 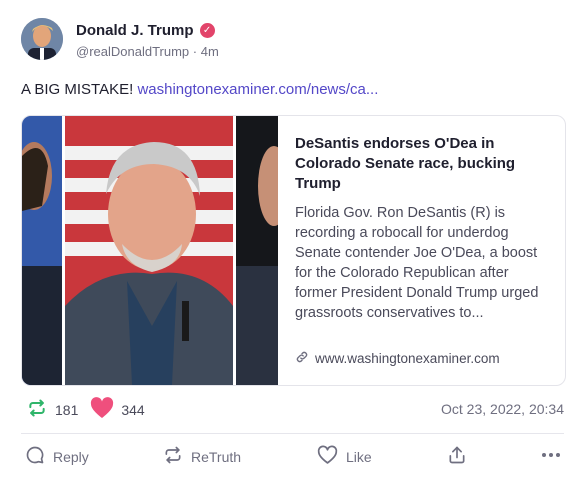 What do you see at coordinates (502, 409) in the screenshot?
I see `post-timestamp: Oct 23, 2022, 20:34` at bounding box center [502, 409].